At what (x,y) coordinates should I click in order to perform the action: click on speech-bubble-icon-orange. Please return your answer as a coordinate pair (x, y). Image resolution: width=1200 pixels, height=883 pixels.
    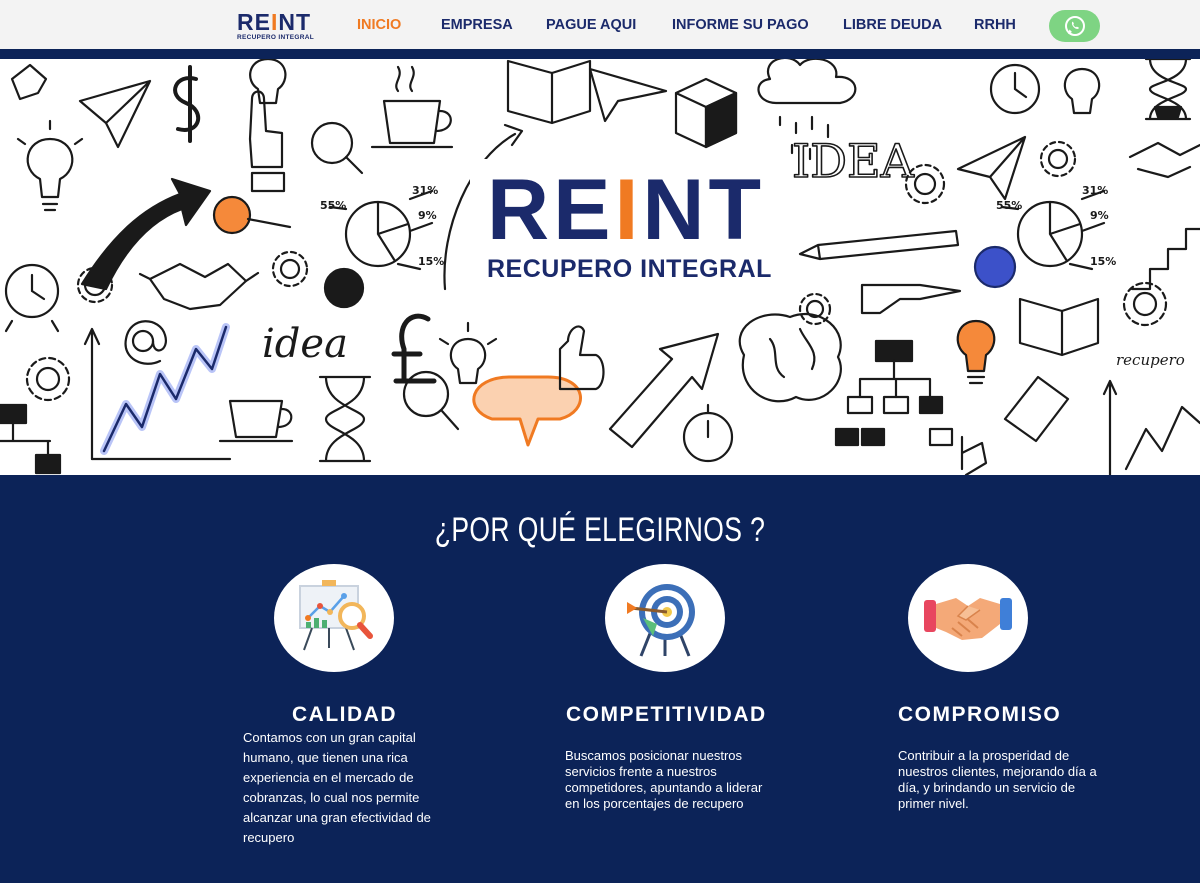
    Looking at the image, I should click on (527, 411).